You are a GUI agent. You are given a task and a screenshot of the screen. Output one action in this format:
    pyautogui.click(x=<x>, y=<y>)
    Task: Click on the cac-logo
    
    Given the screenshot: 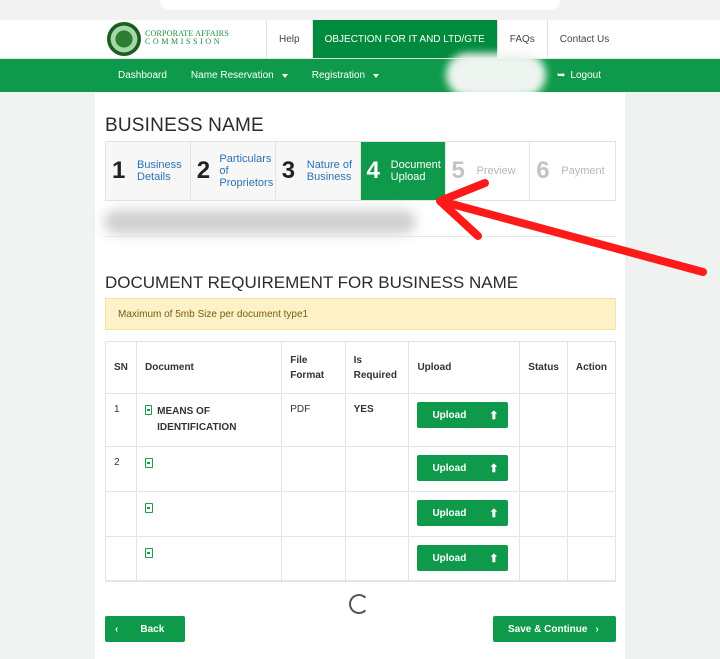 What is the action you would take?
    pyautogui.click(x=124, y=39)
    